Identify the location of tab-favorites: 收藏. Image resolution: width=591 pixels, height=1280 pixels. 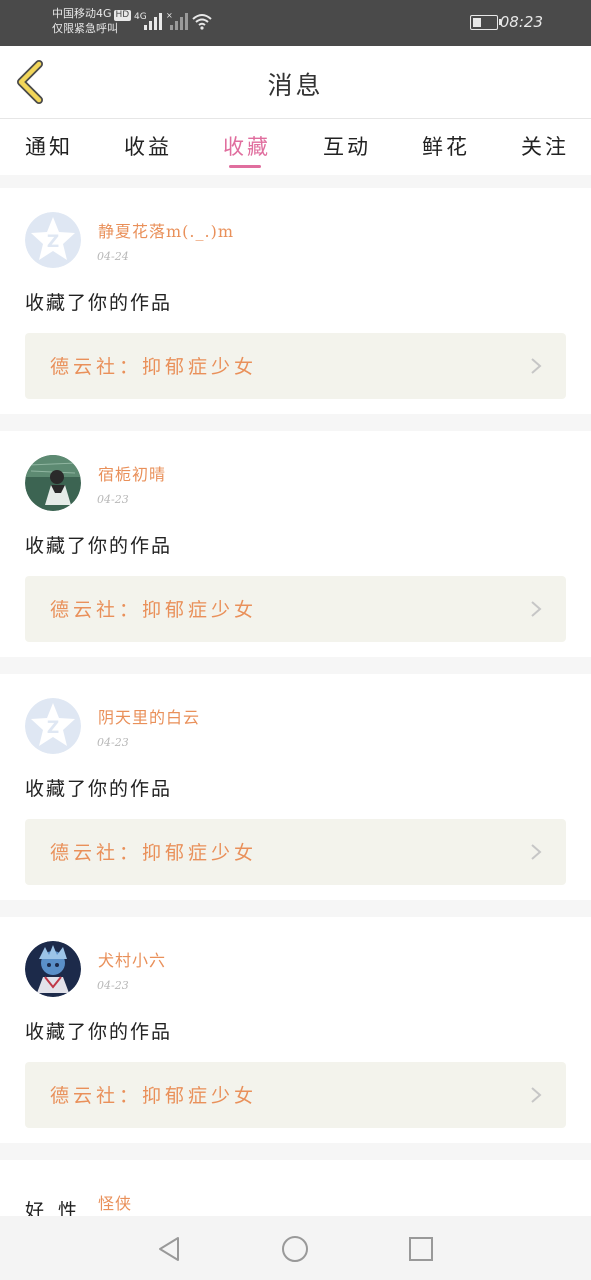
(247, 146).